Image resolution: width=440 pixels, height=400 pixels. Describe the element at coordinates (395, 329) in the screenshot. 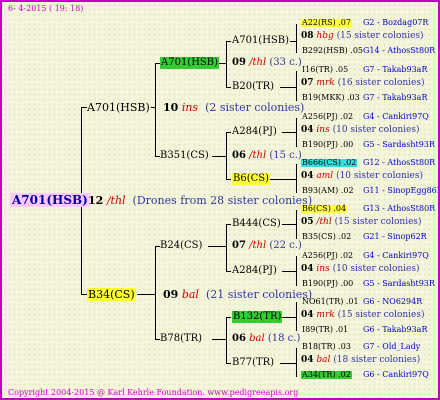

I see `g4-bottom-lineage: G6 - Takab93aR` at that location.